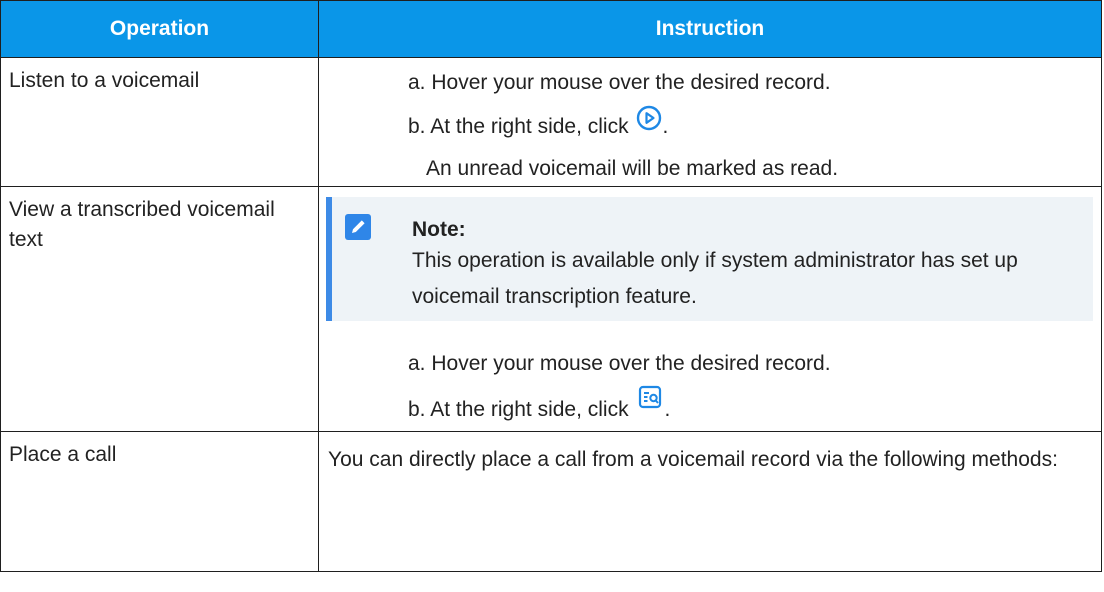  Describe the element at coordinates (159, 309) in the screenshot. I see `operation-cell: View a transcribed voicemail text` at that location.